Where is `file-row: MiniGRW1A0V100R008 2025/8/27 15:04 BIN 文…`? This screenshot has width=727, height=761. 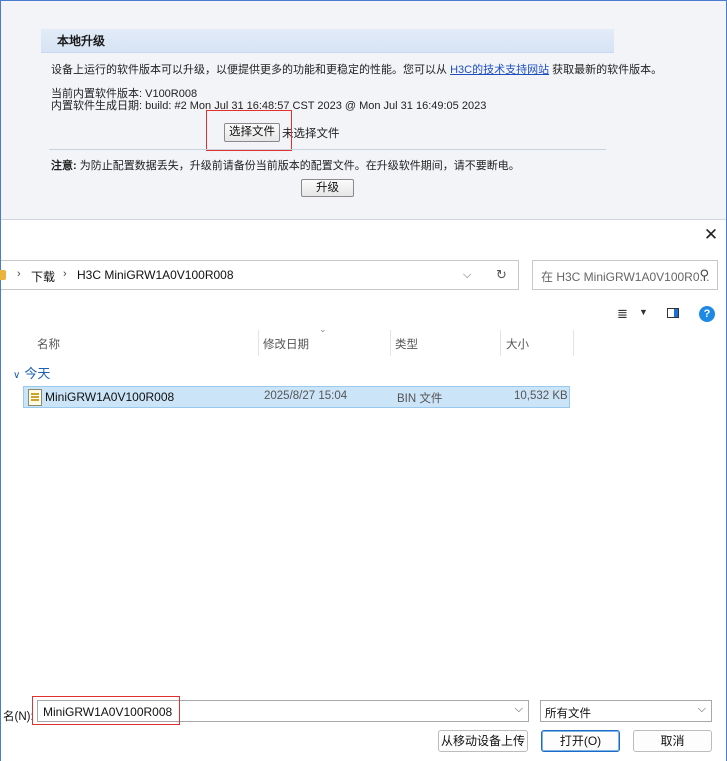
file-row: MiniGRW1A0V100R008 2025/8/27 15:04 BIN 文… is located at coordinates (296, 397).